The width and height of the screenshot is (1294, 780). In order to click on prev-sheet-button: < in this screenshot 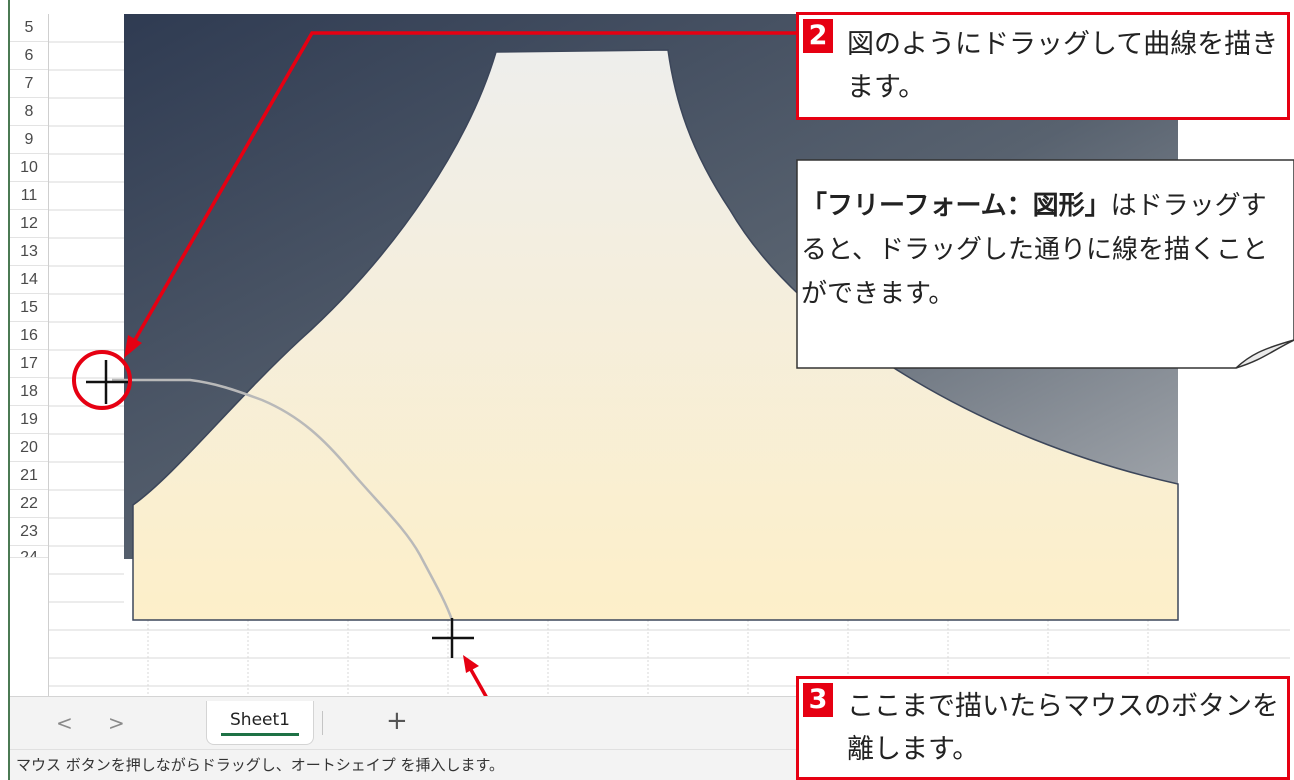, I will do `click(64, 723)`.